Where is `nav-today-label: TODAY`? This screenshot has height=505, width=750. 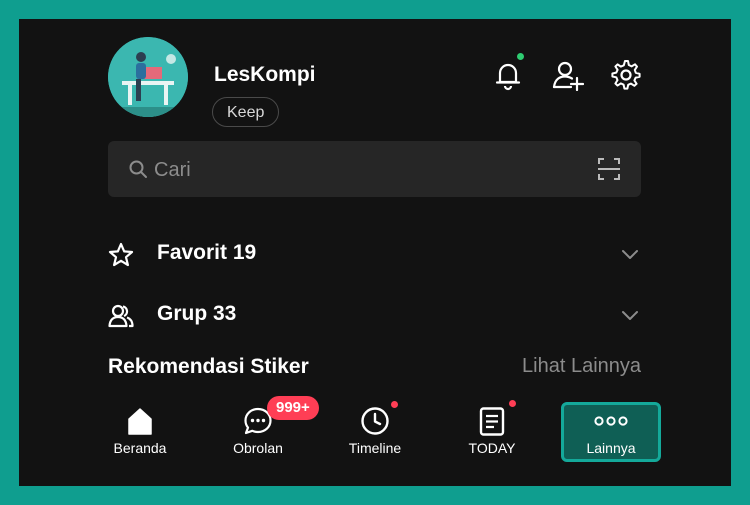
nav-today-label: TODAY is located at coordinates (492, 448).